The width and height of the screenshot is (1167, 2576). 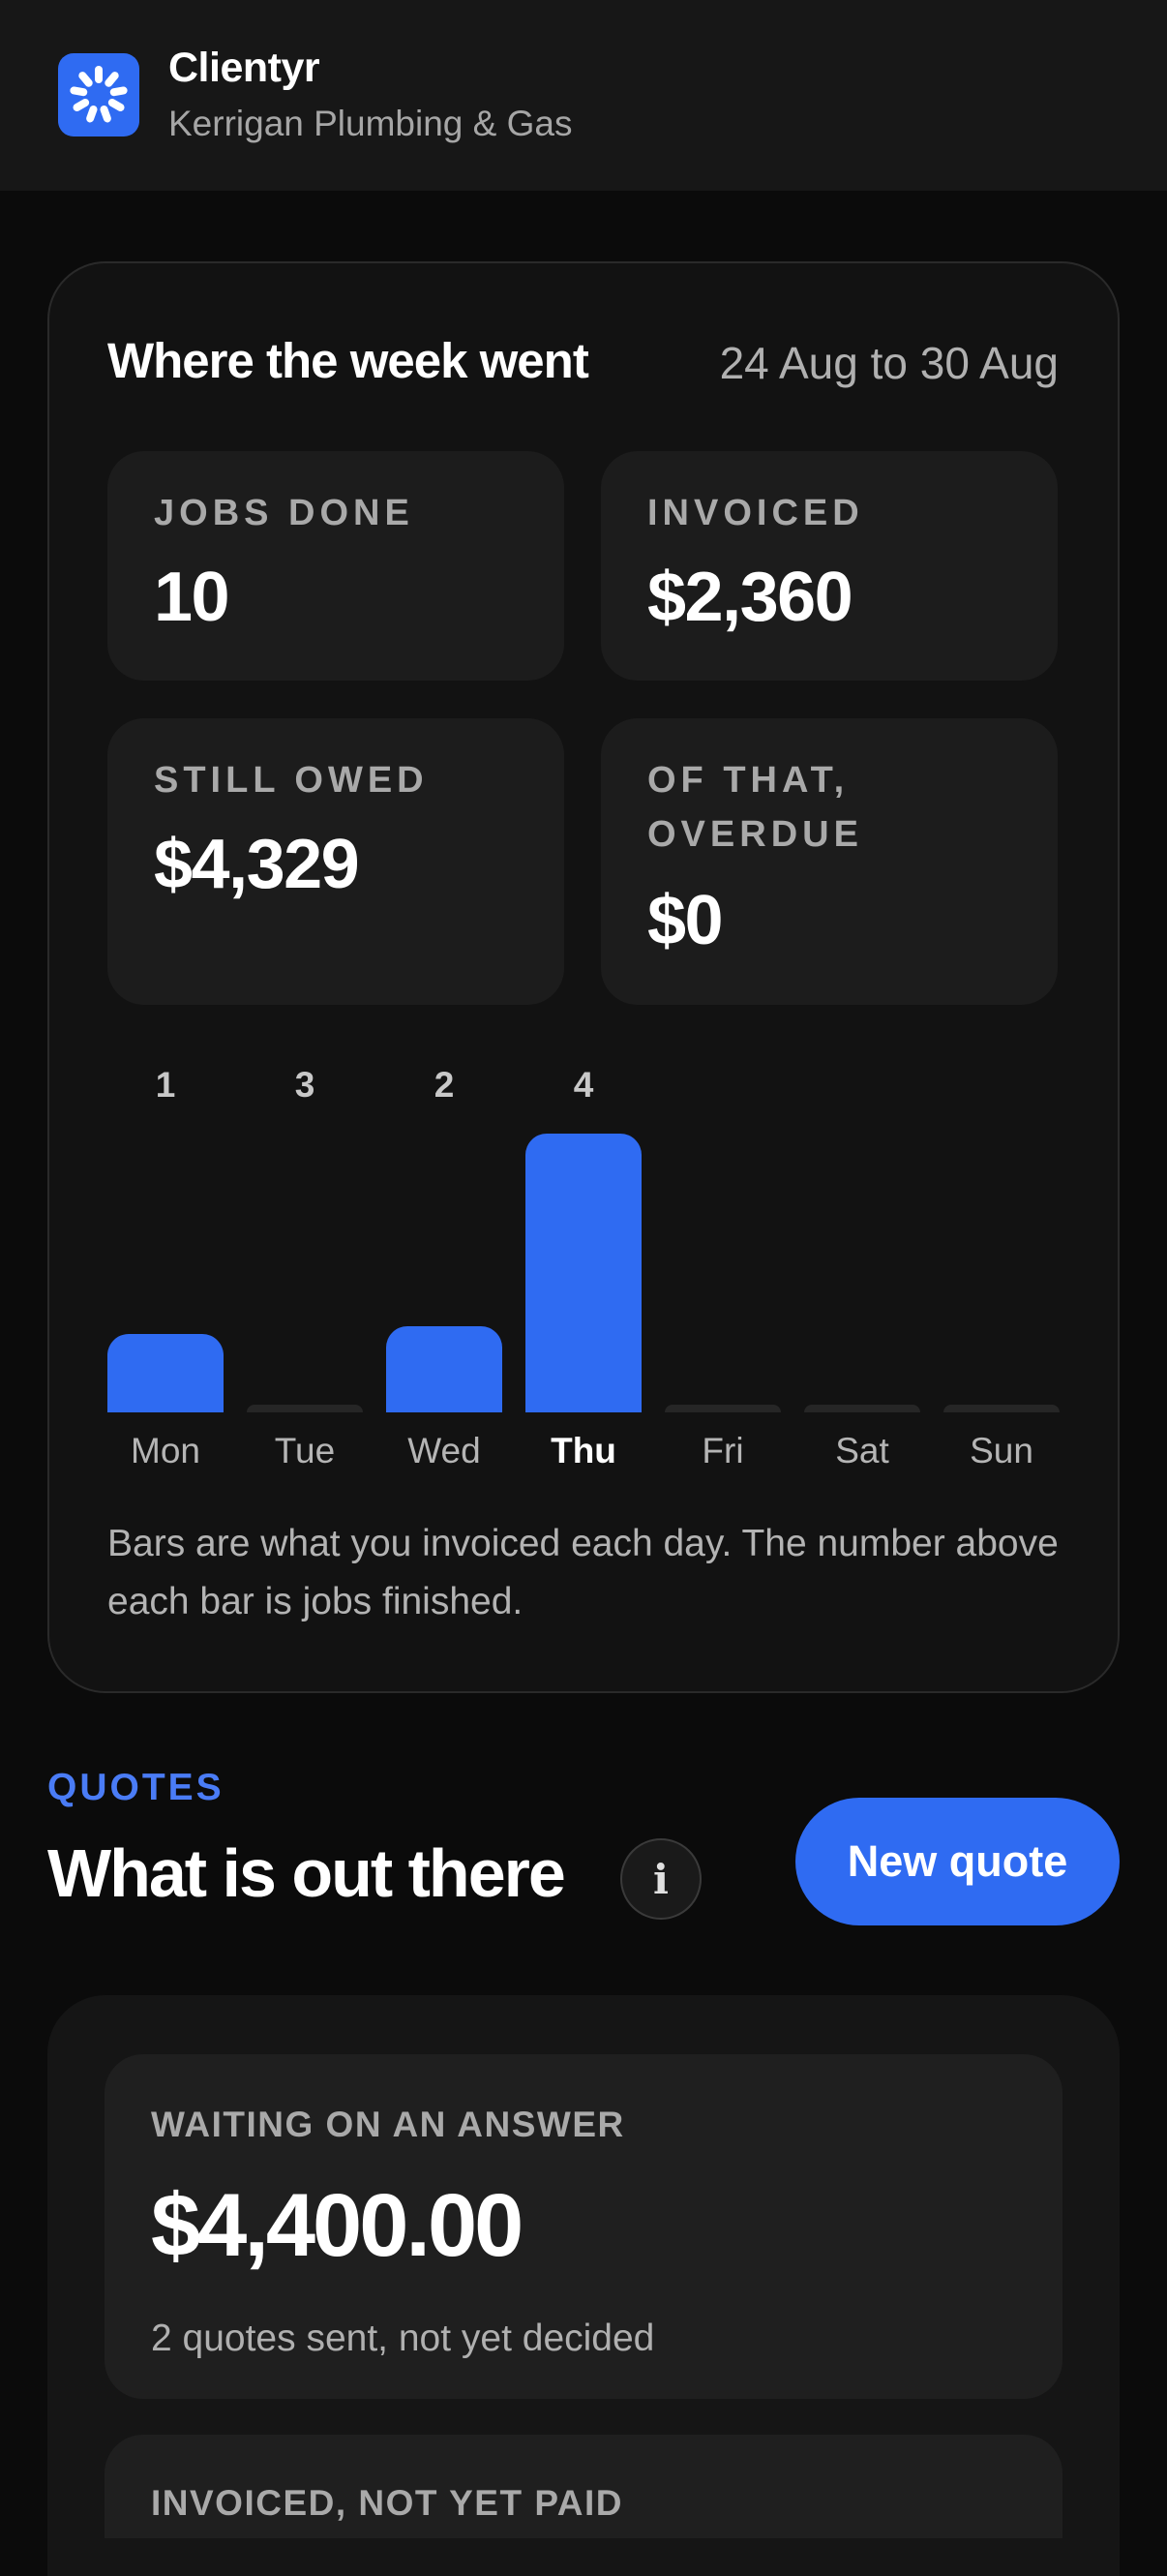 What do you see at coordinates (889, 363) in the screenshot?
I see `week-date-range: 24 Aug to 30 Aug` at bounding box center [889, 363].